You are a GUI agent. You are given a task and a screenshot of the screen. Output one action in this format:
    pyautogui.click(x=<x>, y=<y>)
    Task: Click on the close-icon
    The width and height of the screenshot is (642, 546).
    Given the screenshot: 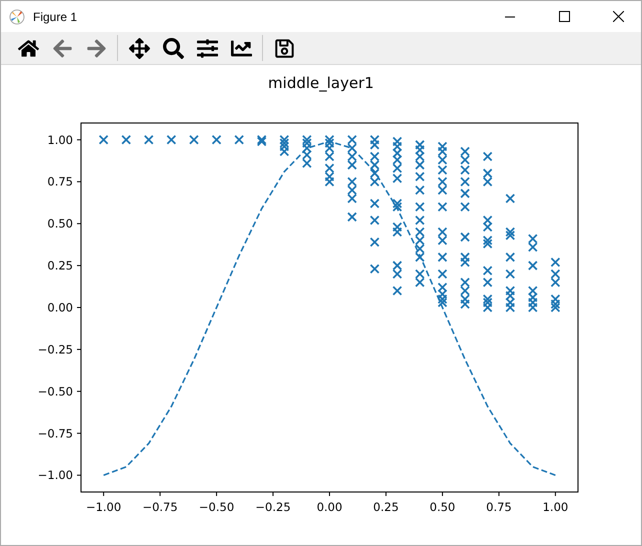 What is the action you would take?
    pyautogui.click(x=618, y=16)
    